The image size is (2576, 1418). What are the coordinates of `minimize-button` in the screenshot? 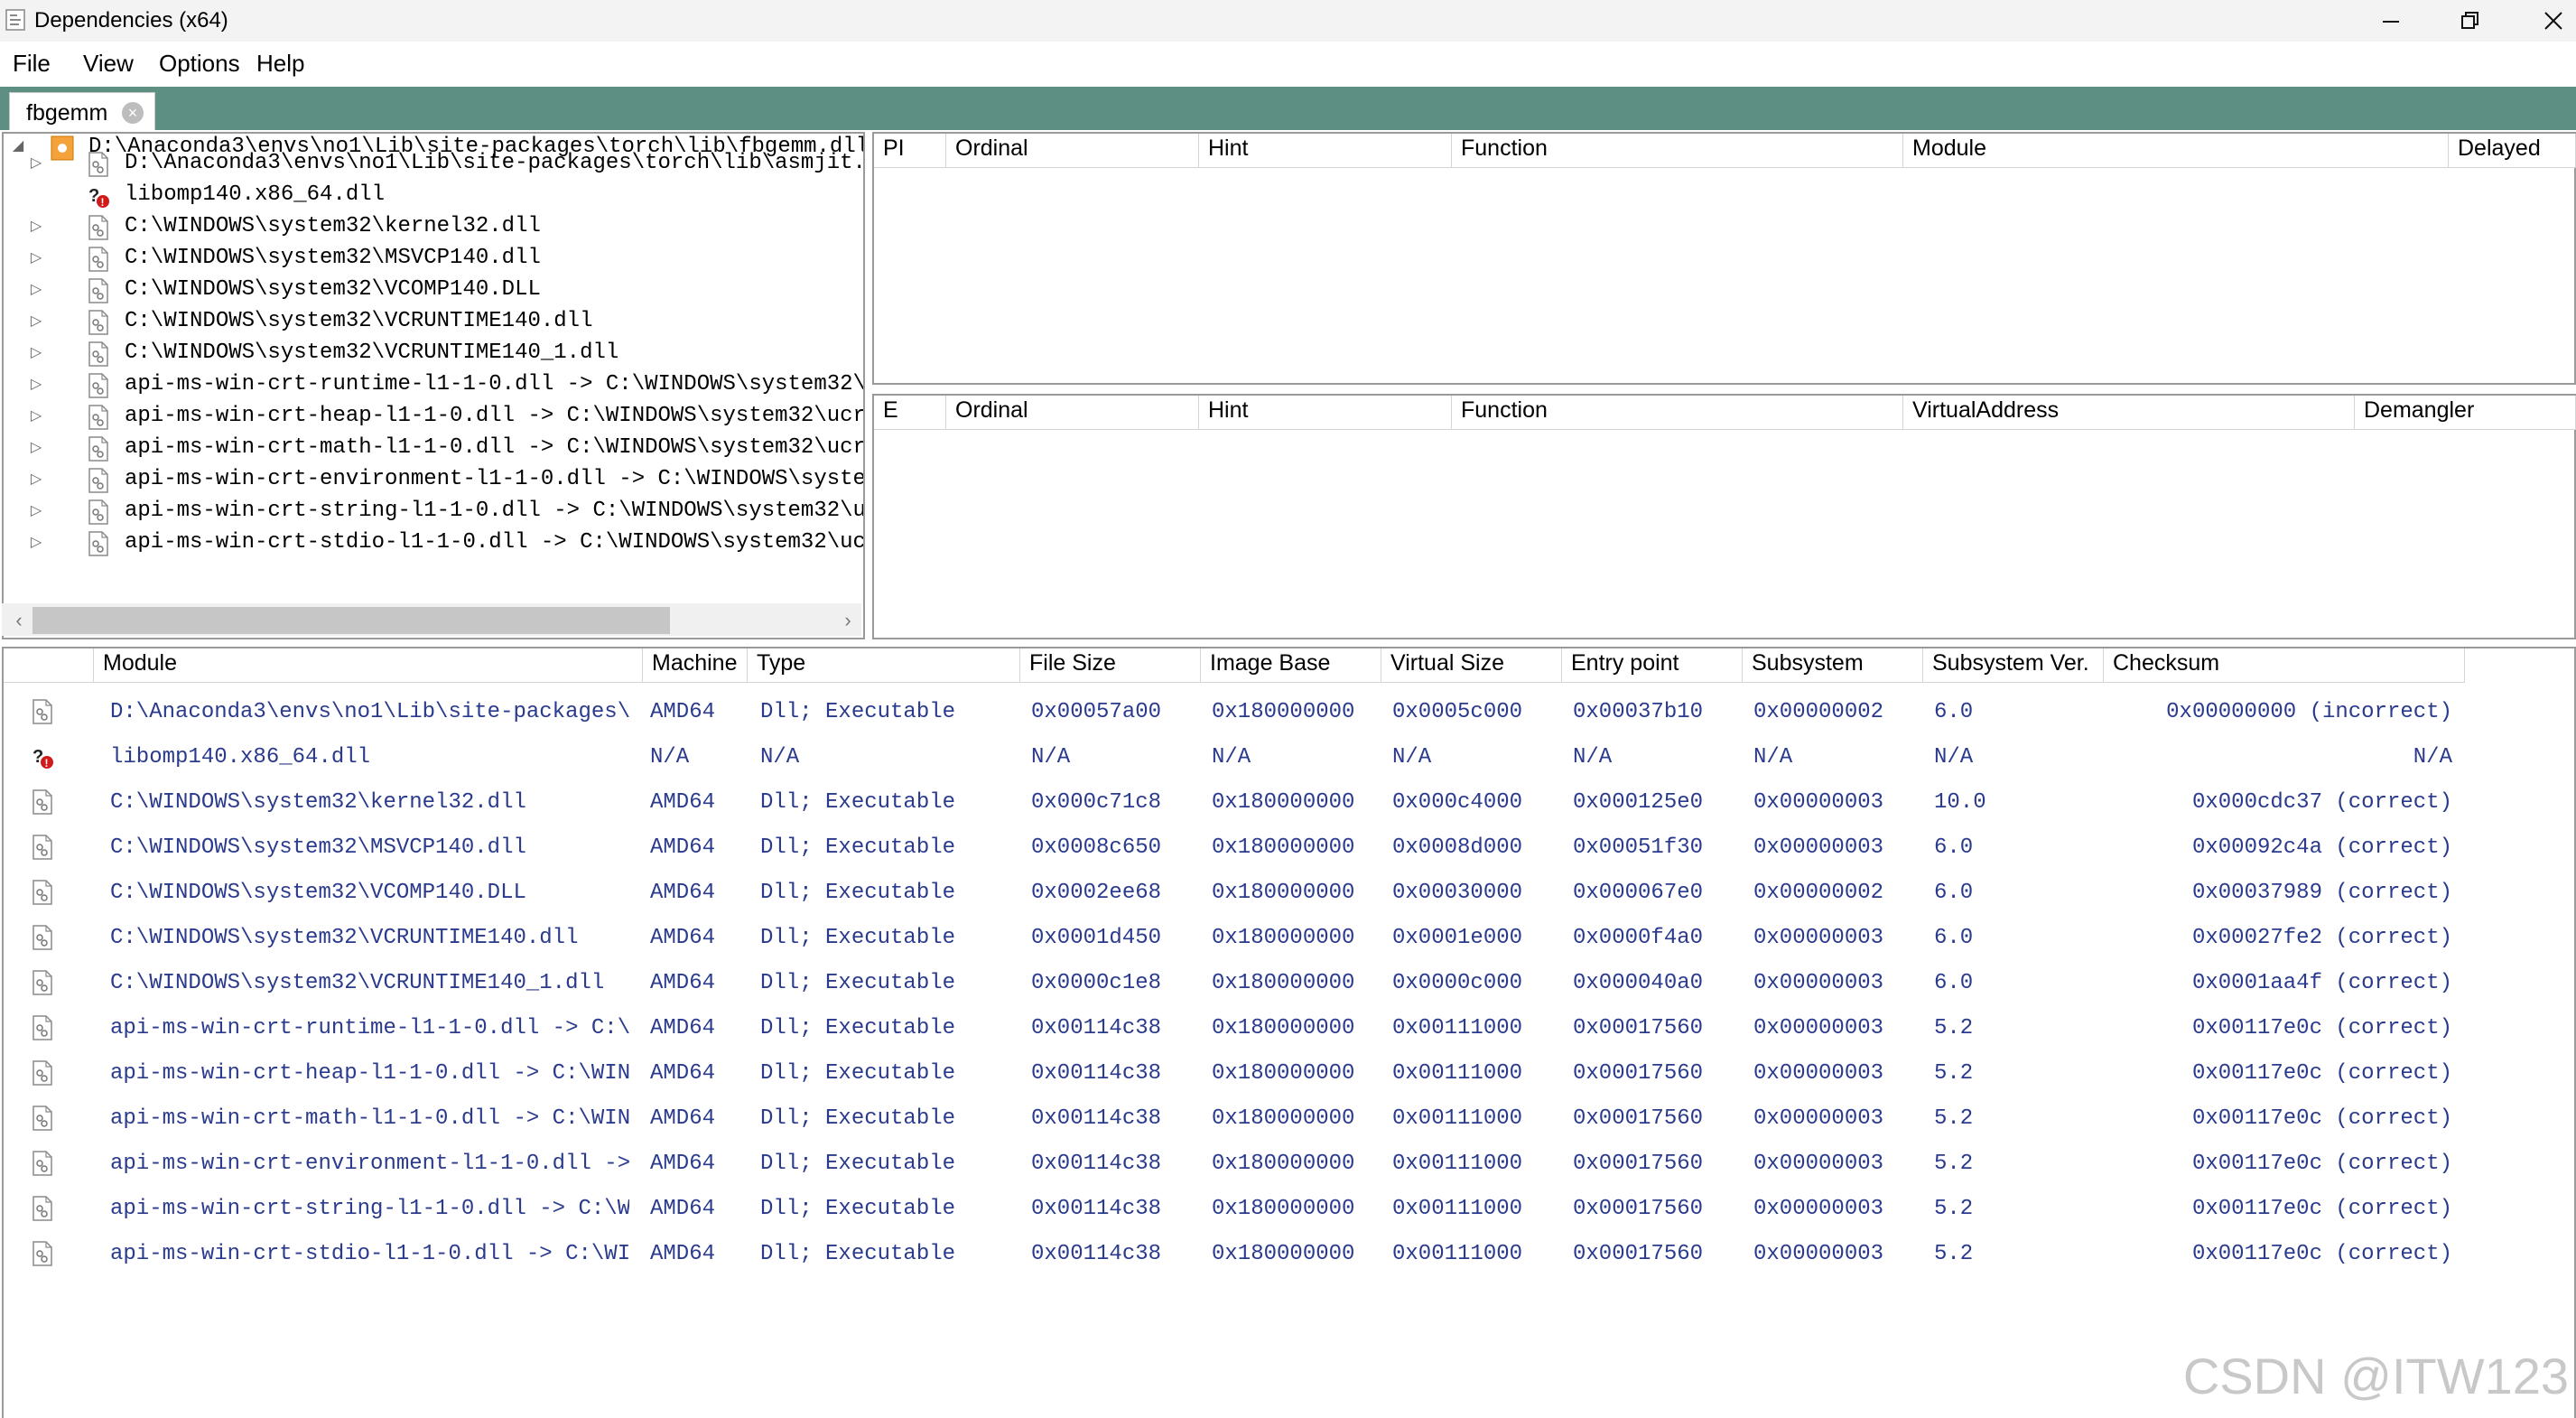 It's located at (2391, 21).